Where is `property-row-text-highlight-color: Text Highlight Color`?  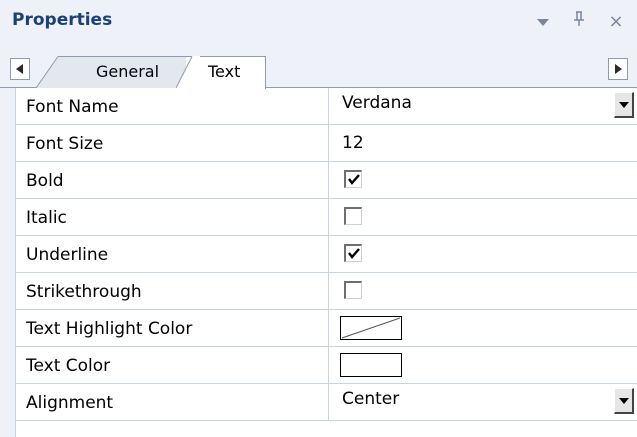
property-row-text-highlight-color: Text Highlight Color is located at coordinates (326, 328).